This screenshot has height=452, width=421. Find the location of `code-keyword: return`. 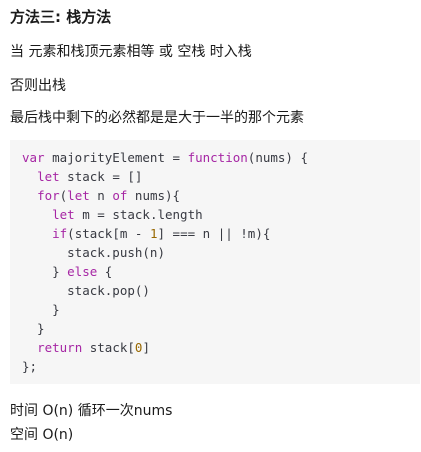

code-keyword: return is located at coordinates (60, 347).